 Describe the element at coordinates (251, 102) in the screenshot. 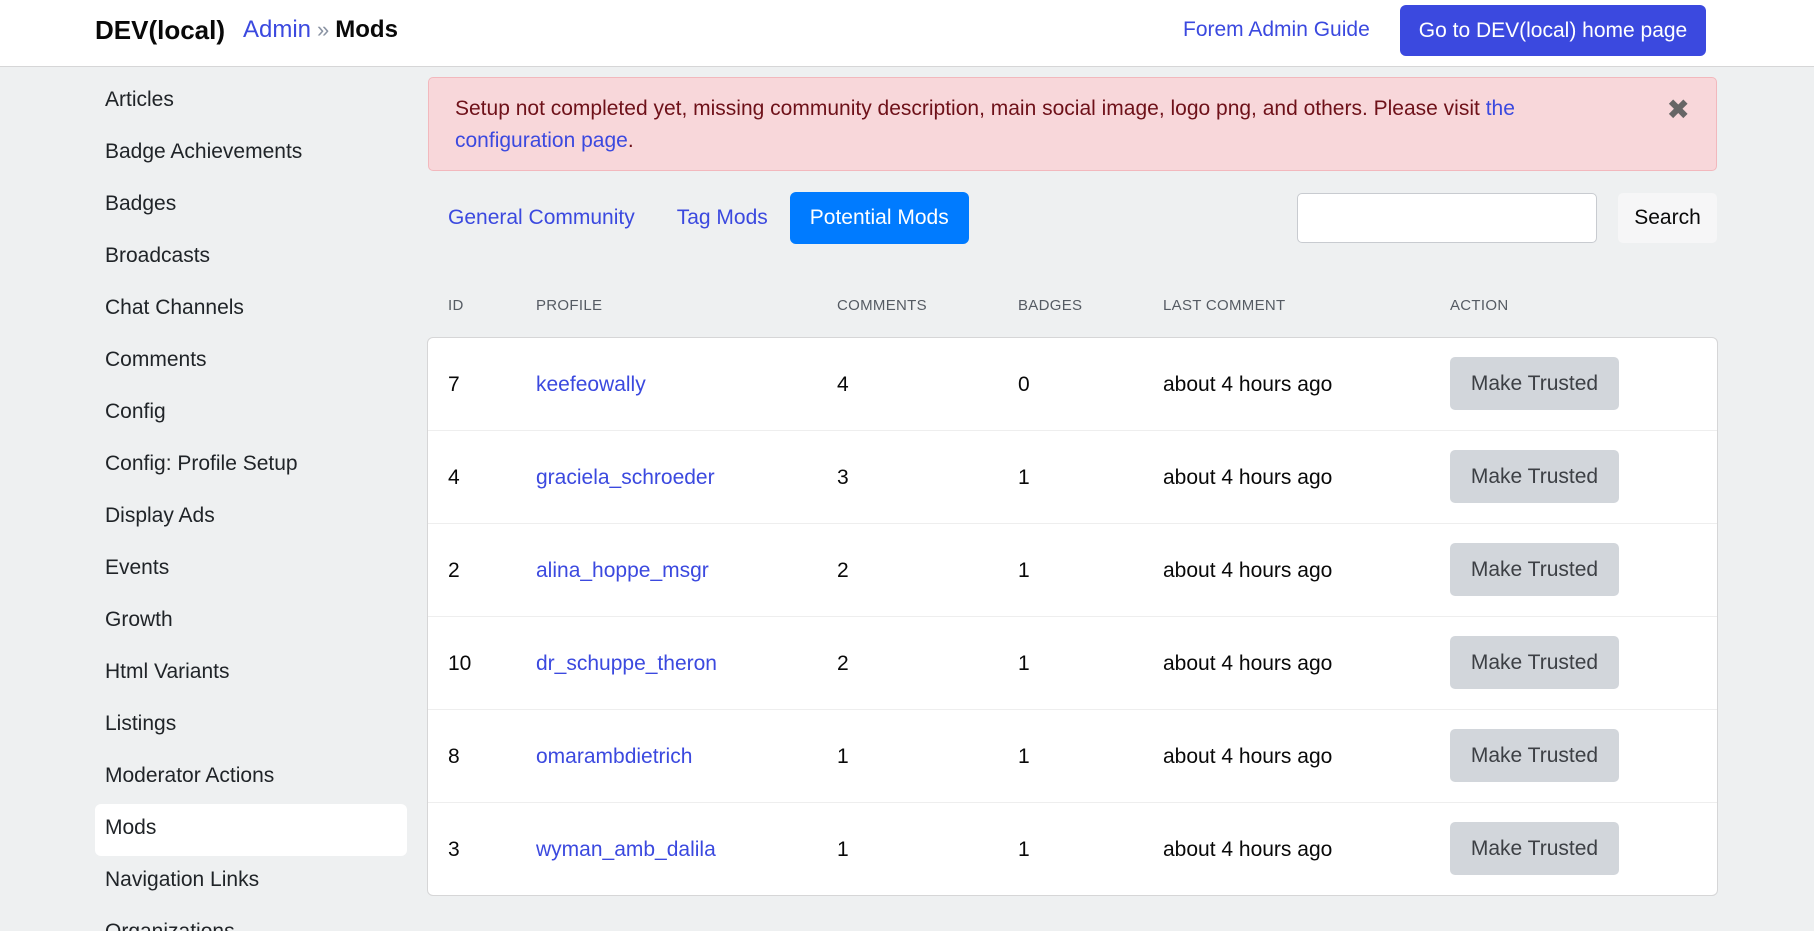

I see `sidebar-item-articles: Articles` at that location.